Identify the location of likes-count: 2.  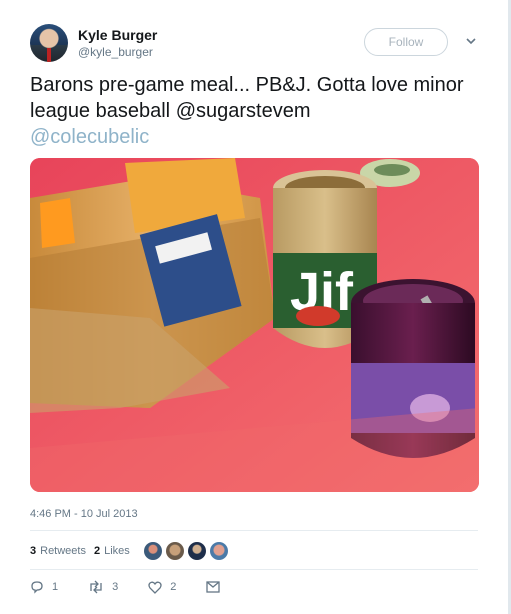
(97, 551).